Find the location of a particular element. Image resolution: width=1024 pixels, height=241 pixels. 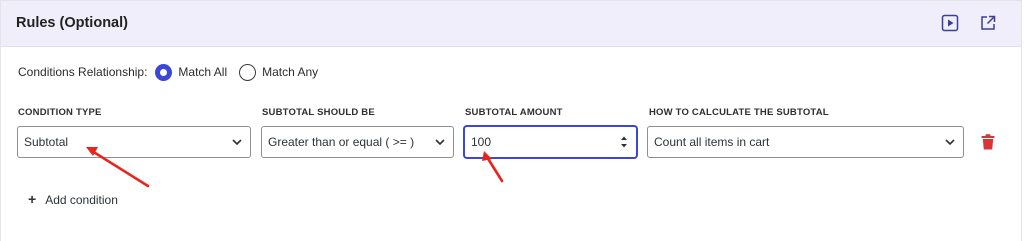

panel-title: Rules (Optional) is located at coordinates (72, 23).